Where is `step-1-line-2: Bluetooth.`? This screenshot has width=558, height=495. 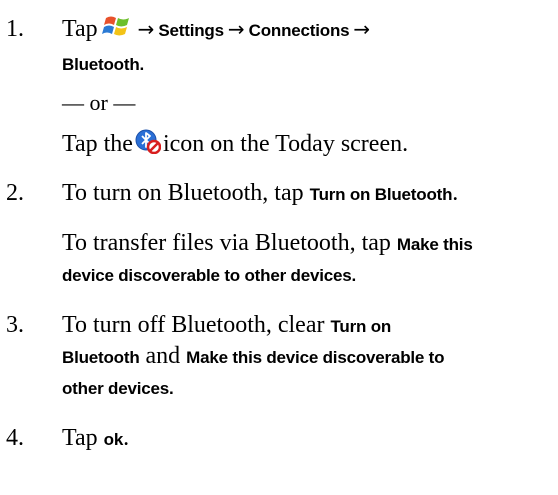 step-1-line-2: Bluetooth. is located at coordinates (103, 64).